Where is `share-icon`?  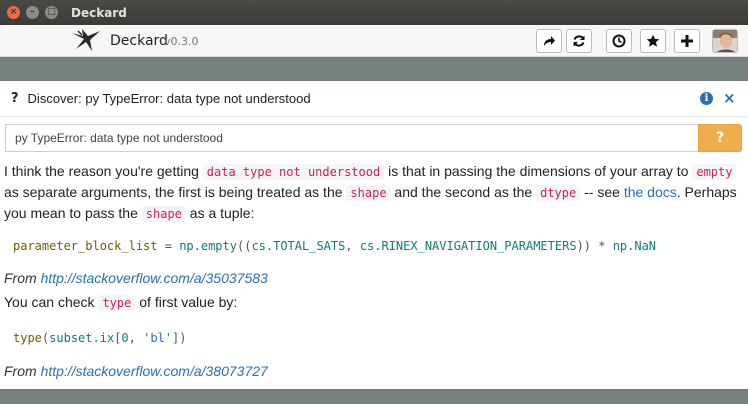 share-icon is located at coordinates (549, 41).